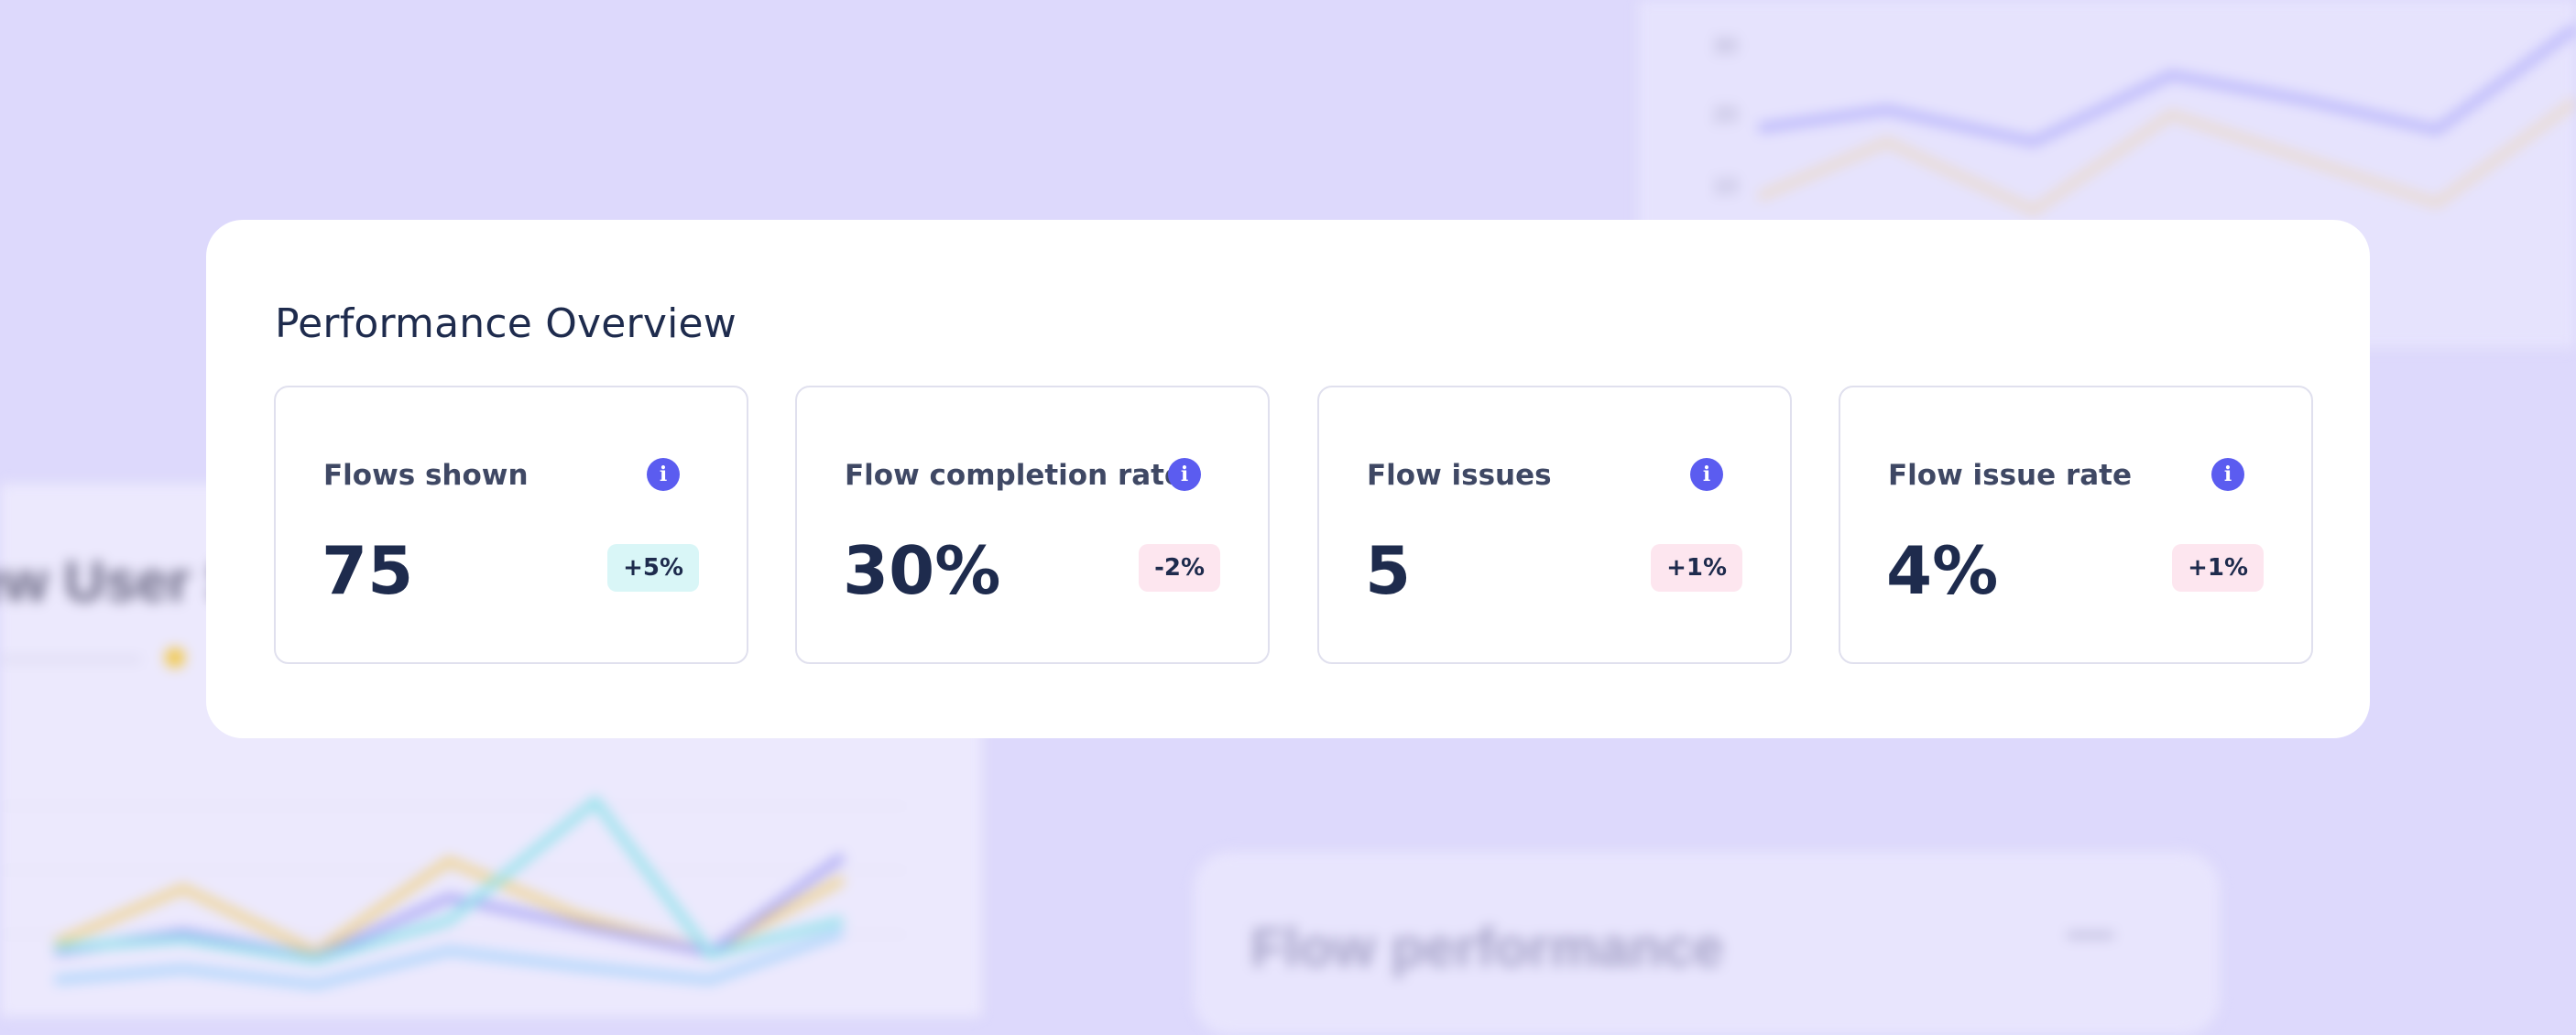 This screenshot has height=1035, width=2576. What do you see at coordinates (2010, 475) in the screenshot?
I see `metric-label: Flow issue rate` at bounding box center [2010, 475].